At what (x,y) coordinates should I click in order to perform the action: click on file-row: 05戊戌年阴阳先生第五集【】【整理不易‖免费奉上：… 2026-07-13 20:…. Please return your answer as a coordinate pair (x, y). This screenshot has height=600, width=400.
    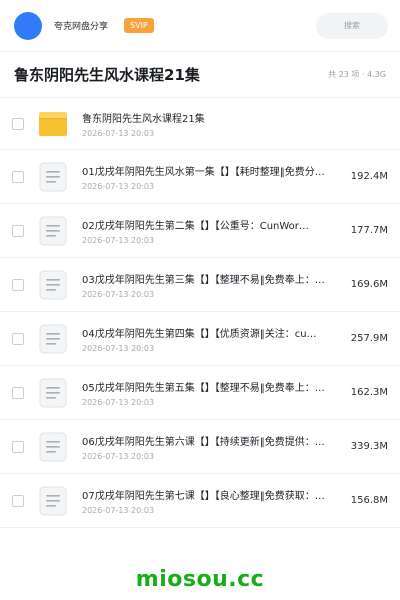
    Looking at the image, I should click on (200, 393).